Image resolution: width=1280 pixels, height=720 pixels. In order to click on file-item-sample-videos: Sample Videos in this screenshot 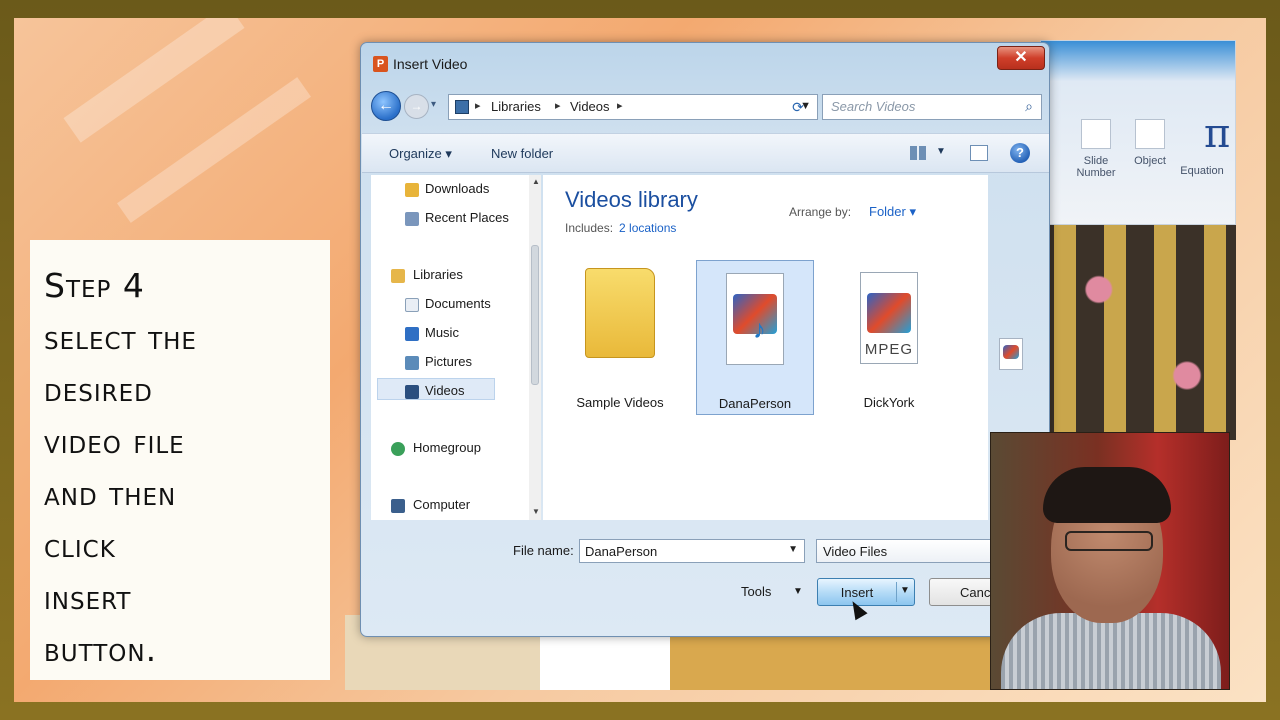, I will do `click(620, 337)`.